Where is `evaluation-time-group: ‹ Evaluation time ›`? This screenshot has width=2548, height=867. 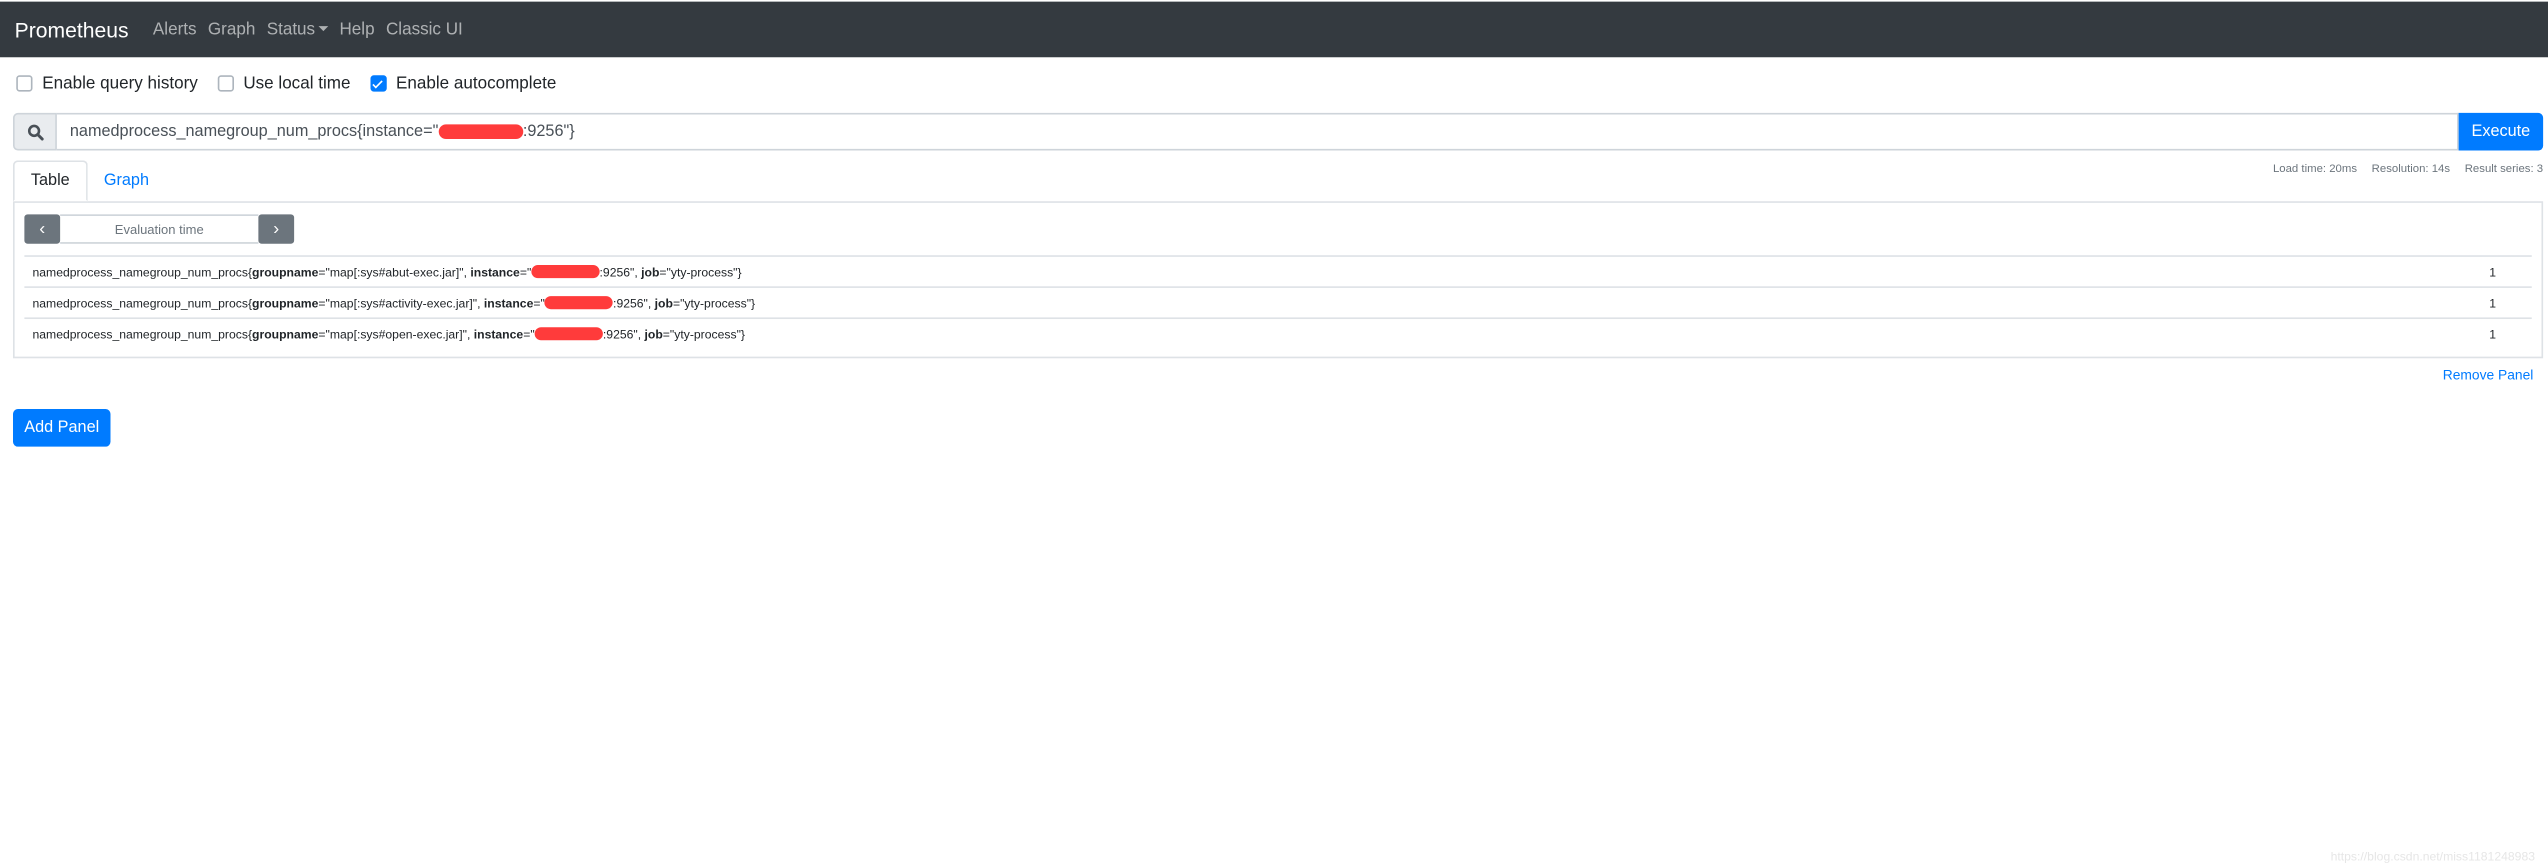
evaluation-time-group: ‹ Evaluation time › is located at coordinates (159, 229).